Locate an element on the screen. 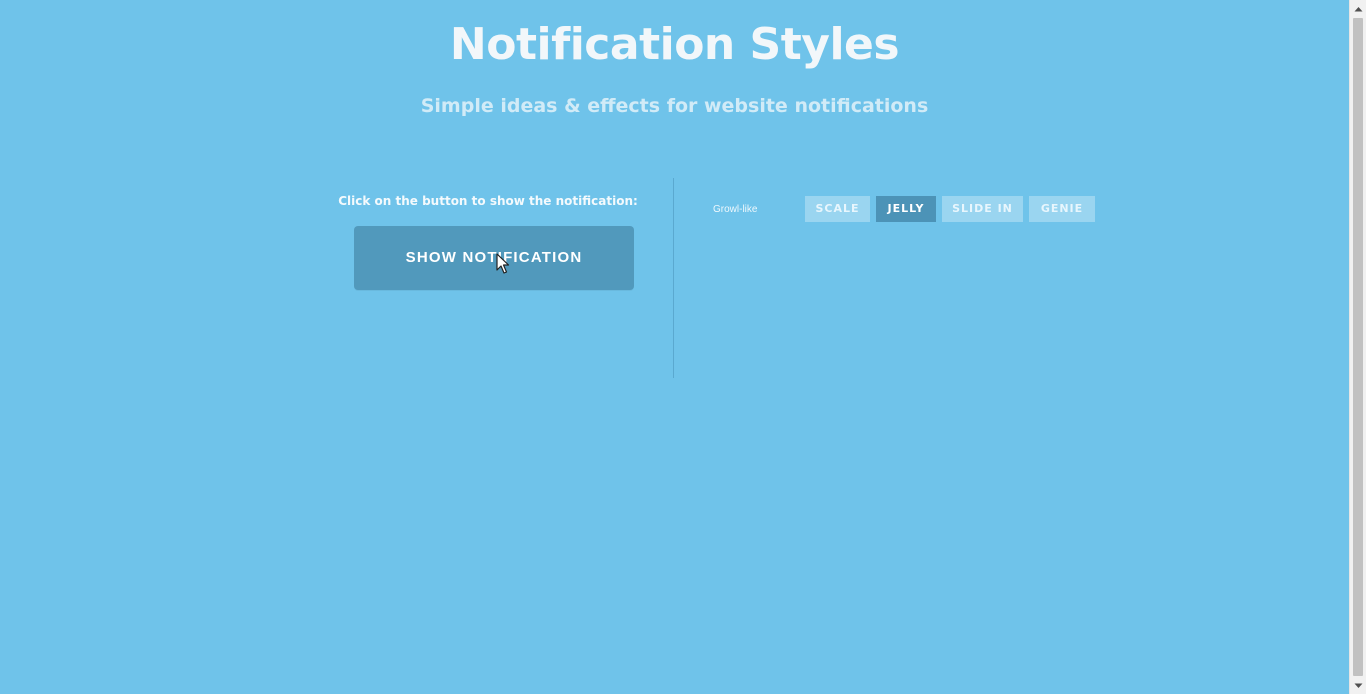  scrollbar-thumb is located at coordinates (1358, 347).